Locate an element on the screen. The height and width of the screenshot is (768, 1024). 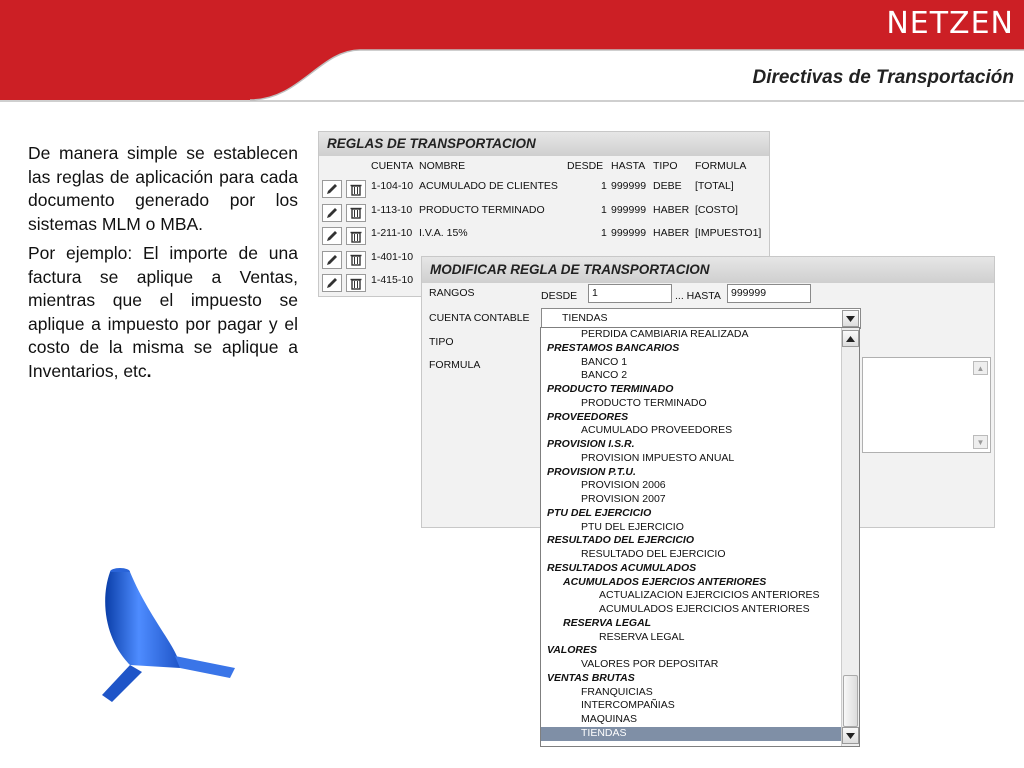
dropdown-option: MAQUINAS is located at coordinates (700, 720).